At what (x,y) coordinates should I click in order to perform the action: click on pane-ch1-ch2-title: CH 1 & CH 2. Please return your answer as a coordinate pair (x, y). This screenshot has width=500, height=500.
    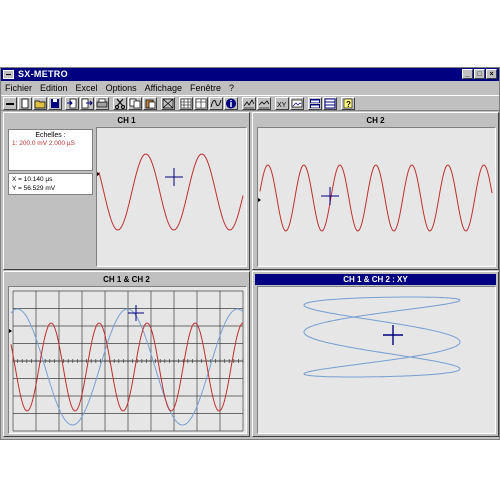
    Looking at the image, I should click on (126, 279).